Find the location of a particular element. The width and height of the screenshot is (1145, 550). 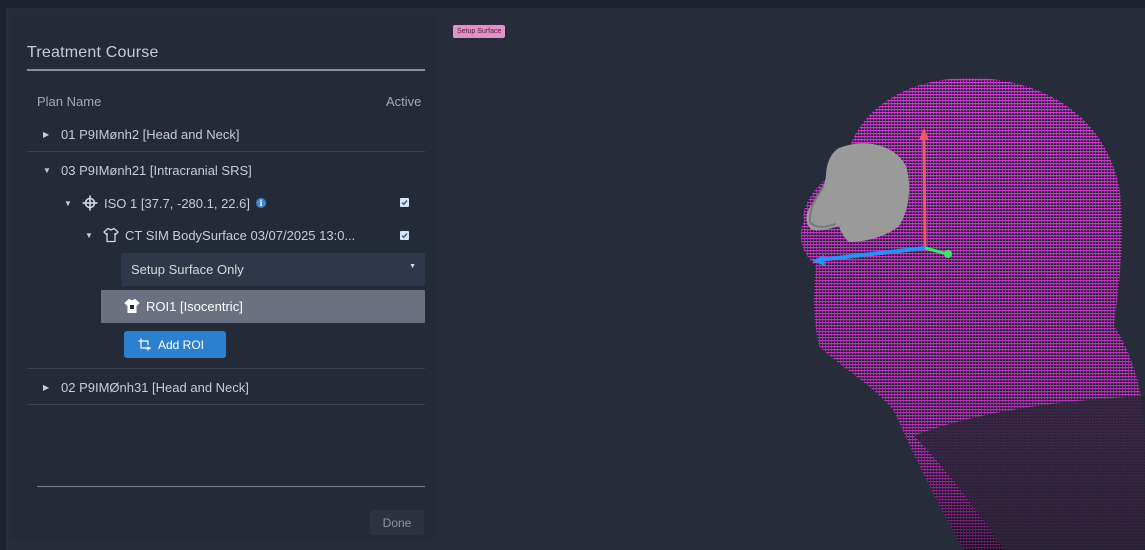

plan-row-03: ▼ 03 P9IMønh21 [Intracranial SRS] is located at coordinates (147, 170).